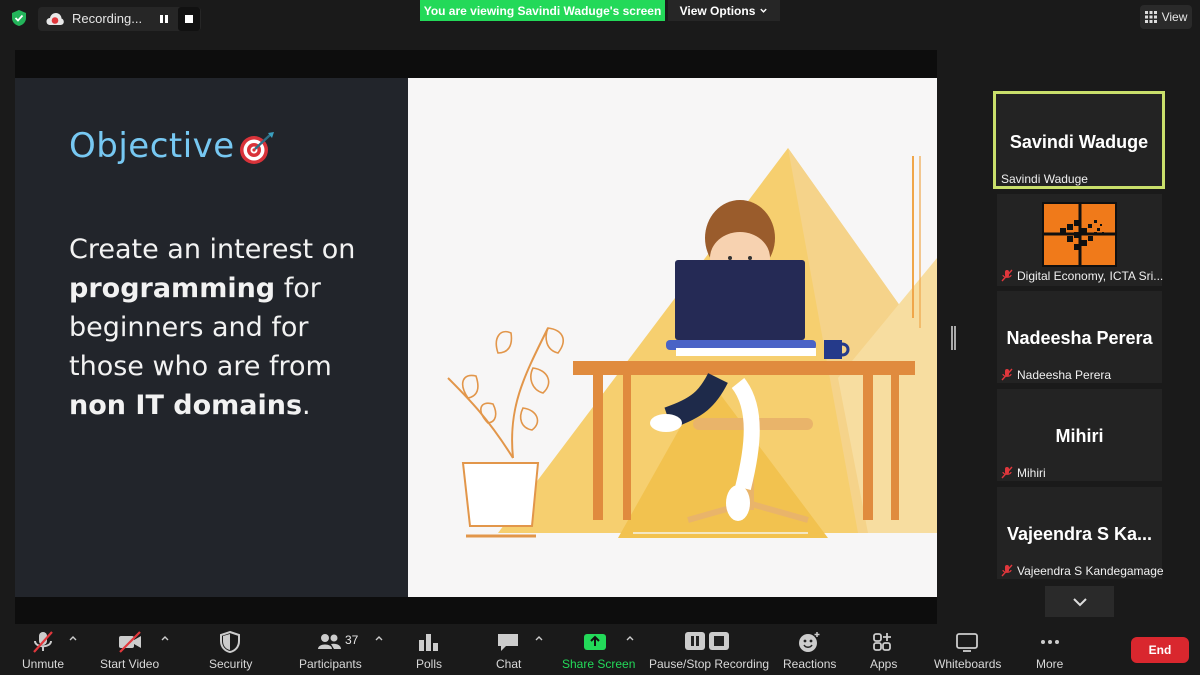 This screenshot has height=675, width=1200. I want to click on participant-display-name: Mihiri, so click(1079, 436).